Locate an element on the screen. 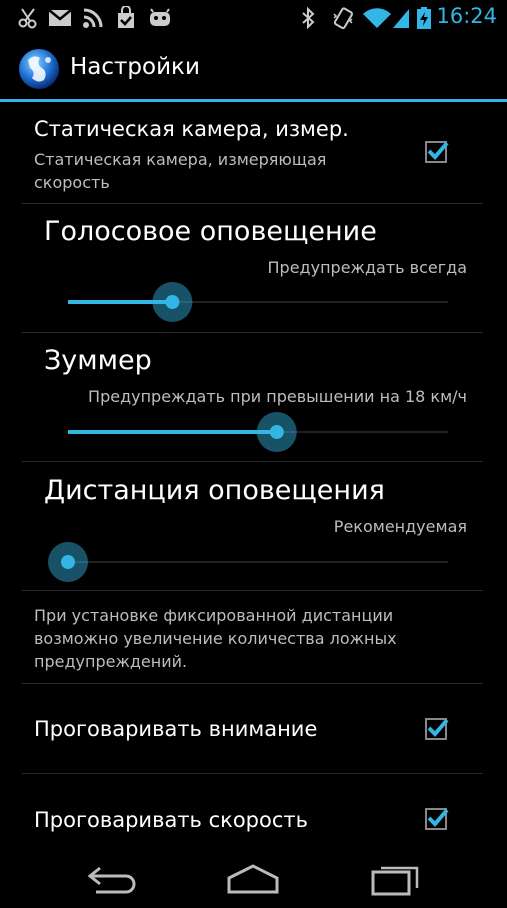 This screenshot has width=507, height=908. navigation-bar is located at coordinates (253, 878).